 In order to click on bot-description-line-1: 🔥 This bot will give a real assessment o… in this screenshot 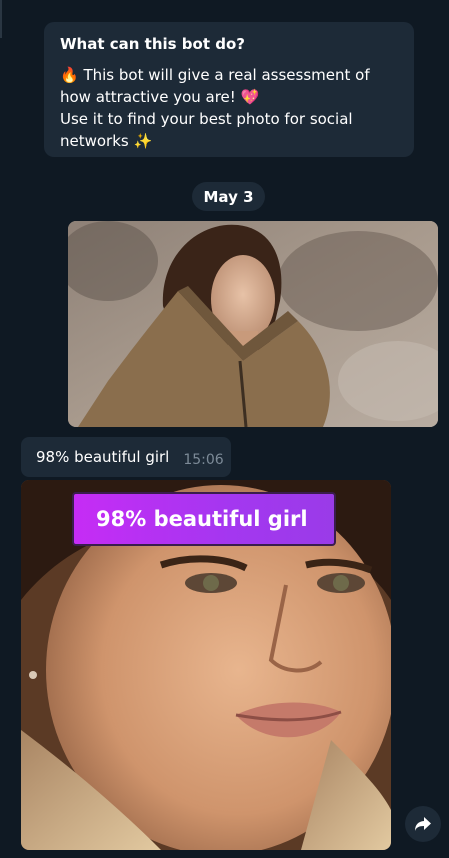, I will do `click(215, 86)`.